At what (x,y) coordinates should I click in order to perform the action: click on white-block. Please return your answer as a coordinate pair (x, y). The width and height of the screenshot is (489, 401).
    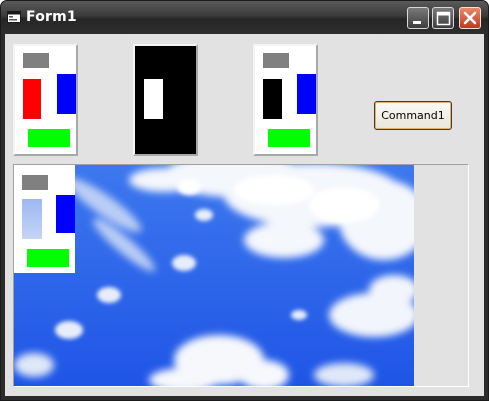
    Looking at the image, I should click on (153, 99).